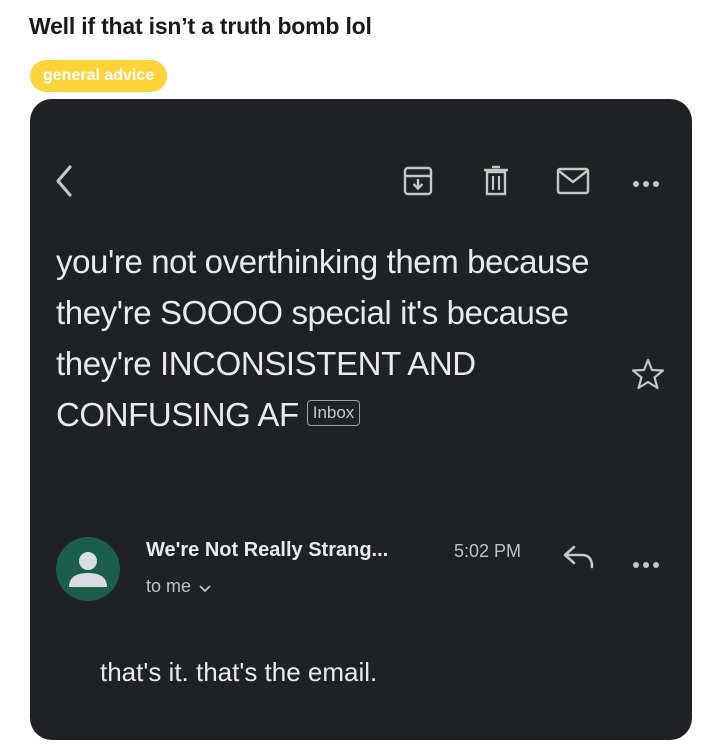 The height and width of the screenshot is (745, 720). Describe the element at coordinates (88, 569) in the screenshot. I see `avatar` at that location.